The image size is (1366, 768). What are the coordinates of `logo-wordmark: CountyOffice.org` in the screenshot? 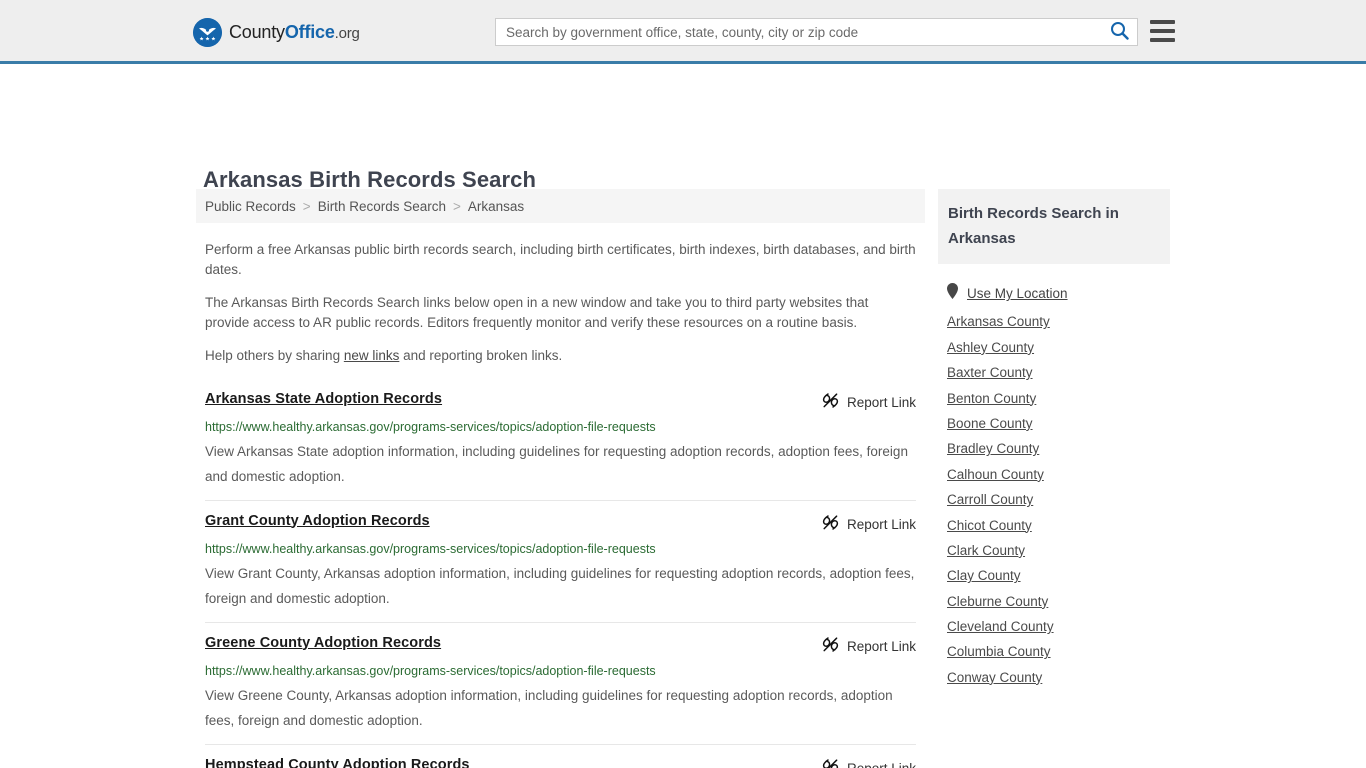 It's located at (294, 32).